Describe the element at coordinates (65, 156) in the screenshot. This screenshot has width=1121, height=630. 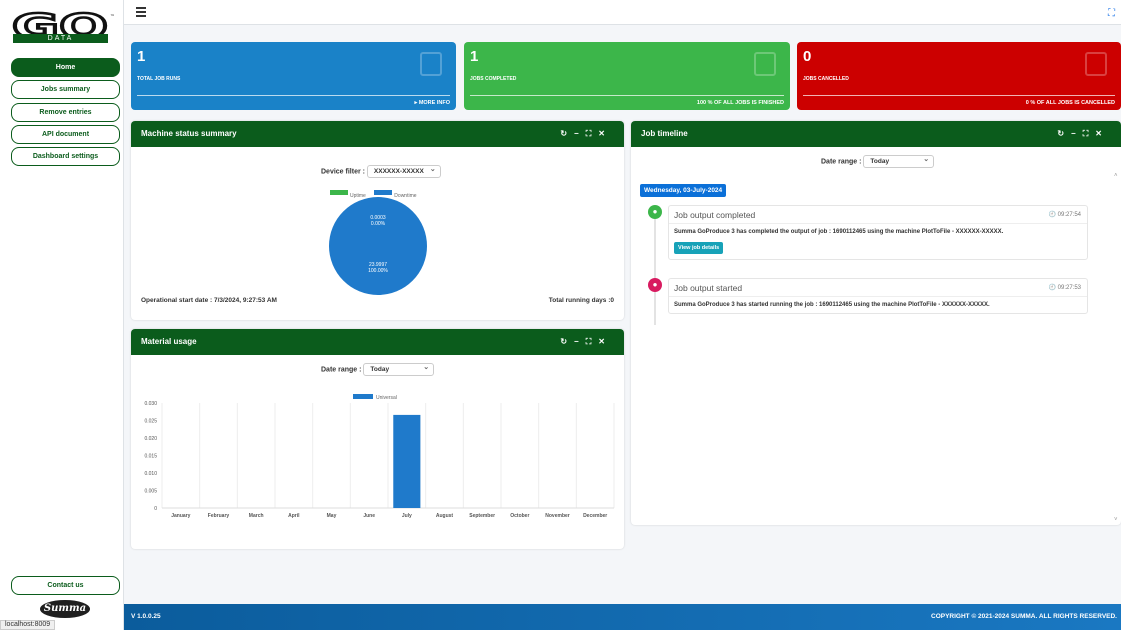
I see `nav-dashboard-settings: Dashboard settings` at that location.